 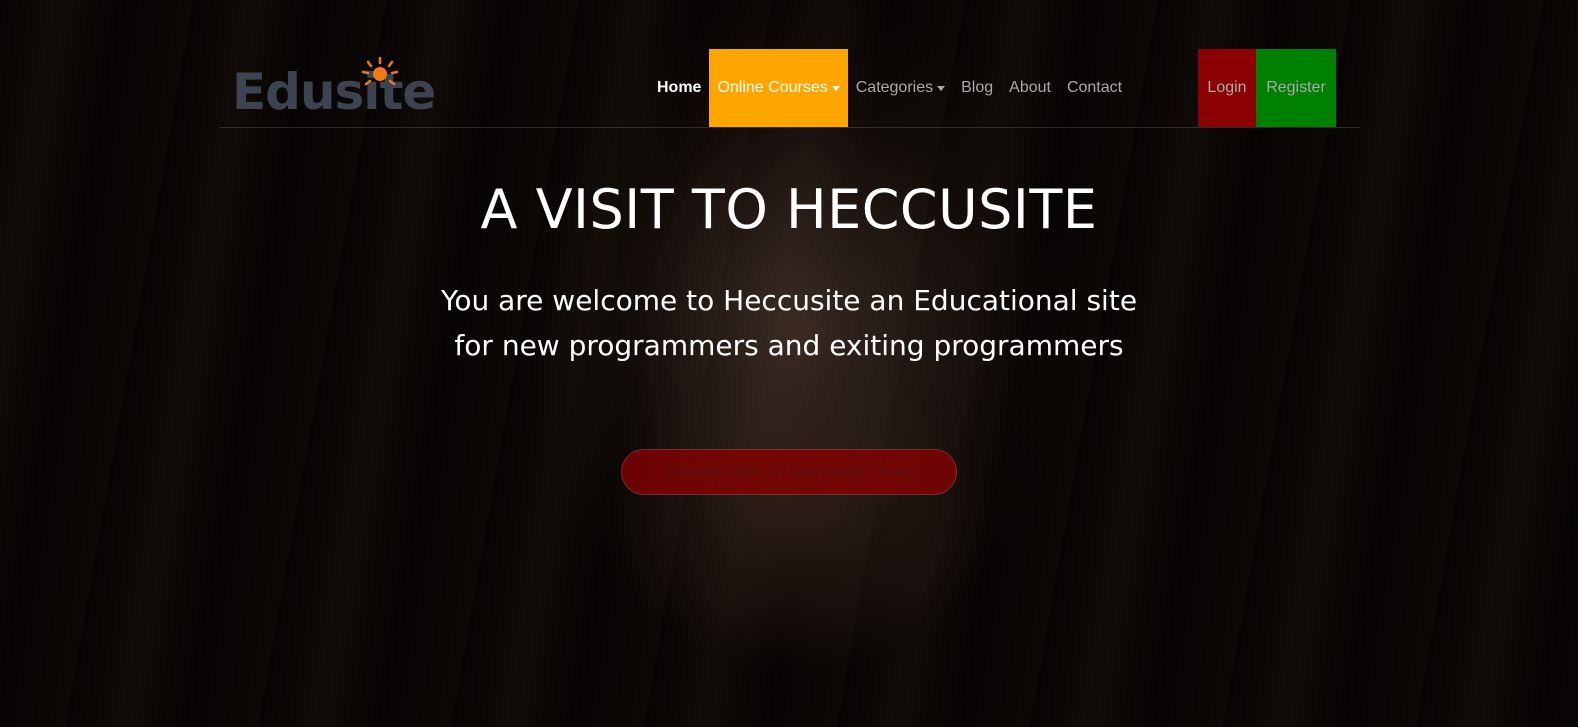 I want to click on register-label: Register, so click(x=1296, y=87).